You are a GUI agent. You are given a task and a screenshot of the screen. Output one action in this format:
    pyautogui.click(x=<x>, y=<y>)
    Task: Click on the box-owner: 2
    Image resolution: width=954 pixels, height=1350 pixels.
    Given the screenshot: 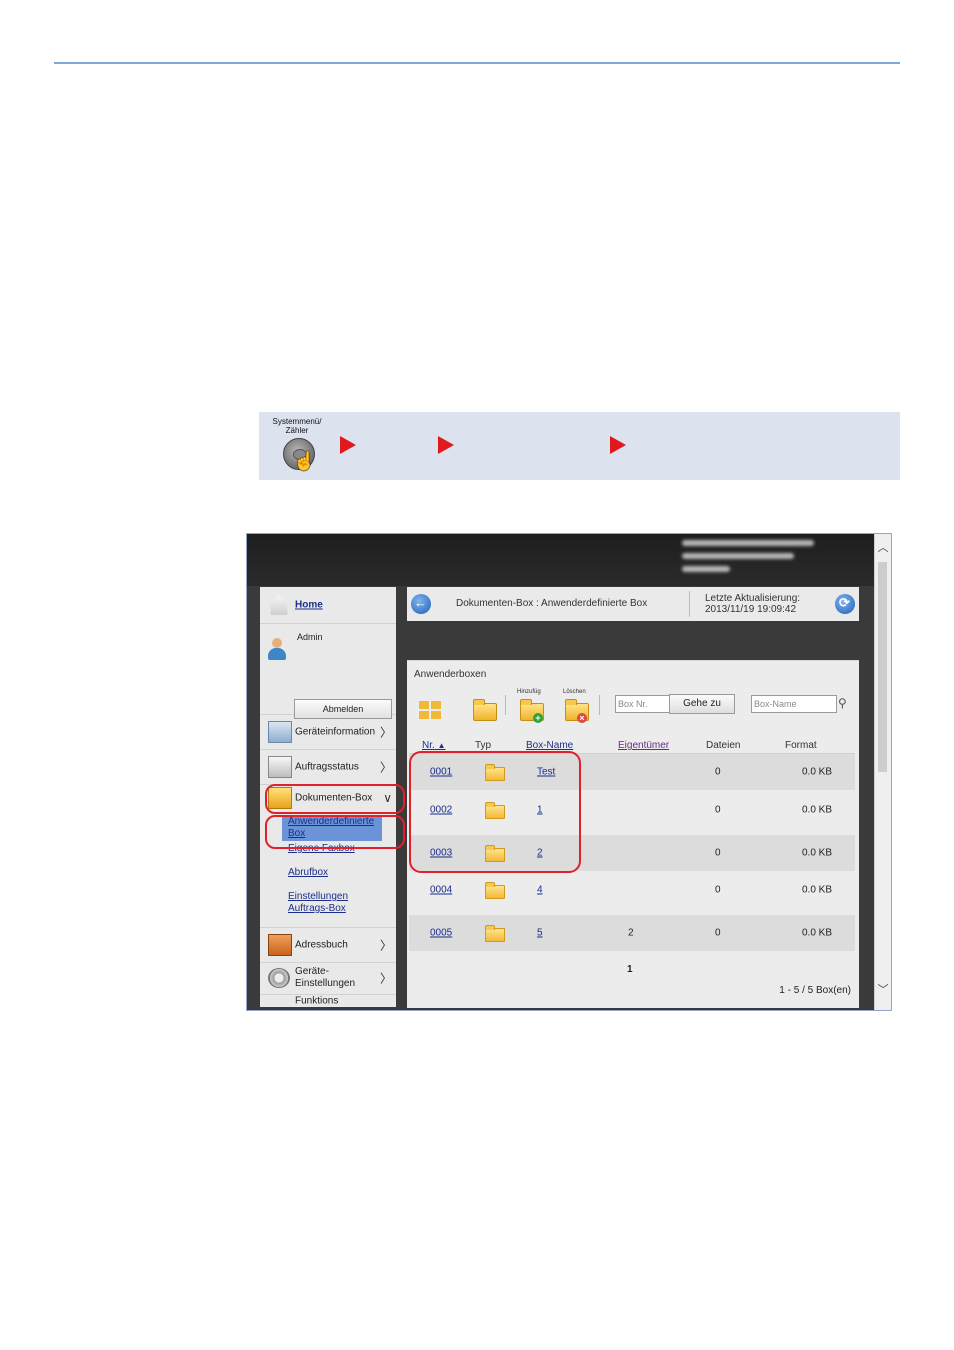 What is the action you would take?
    pyautogui.click(x=631, y=933)
    